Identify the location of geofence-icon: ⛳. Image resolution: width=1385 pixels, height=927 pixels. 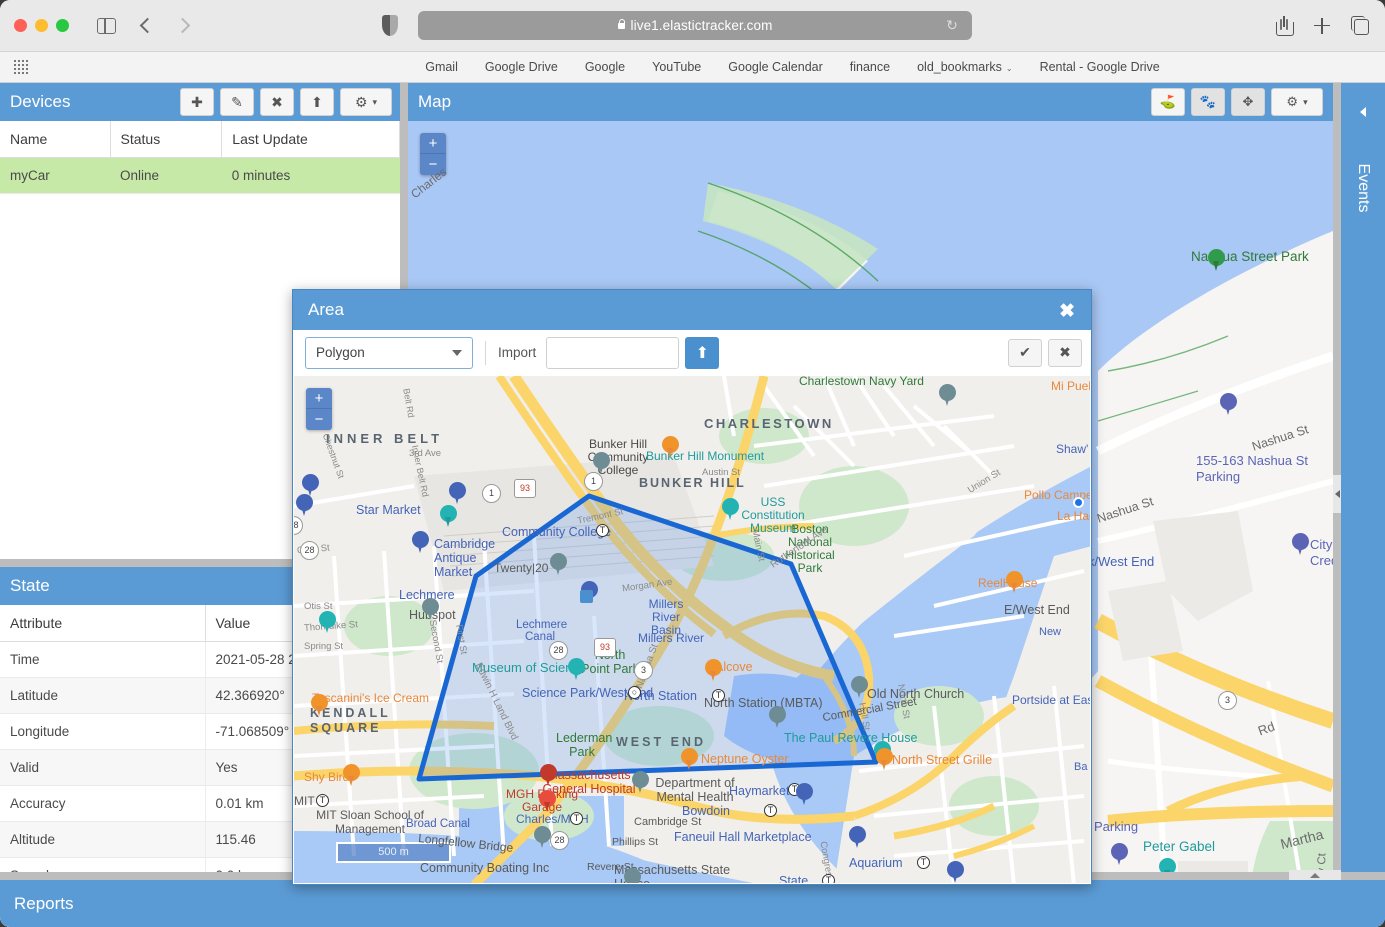
(1168, 101).